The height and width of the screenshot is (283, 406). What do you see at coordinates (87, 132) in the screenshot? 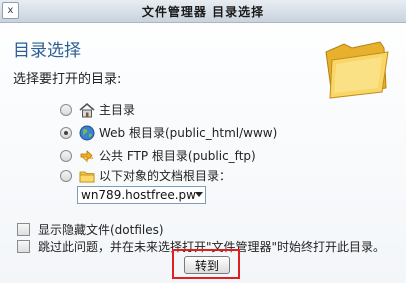
I see `globe-icon` at bounding box center [87, 132].